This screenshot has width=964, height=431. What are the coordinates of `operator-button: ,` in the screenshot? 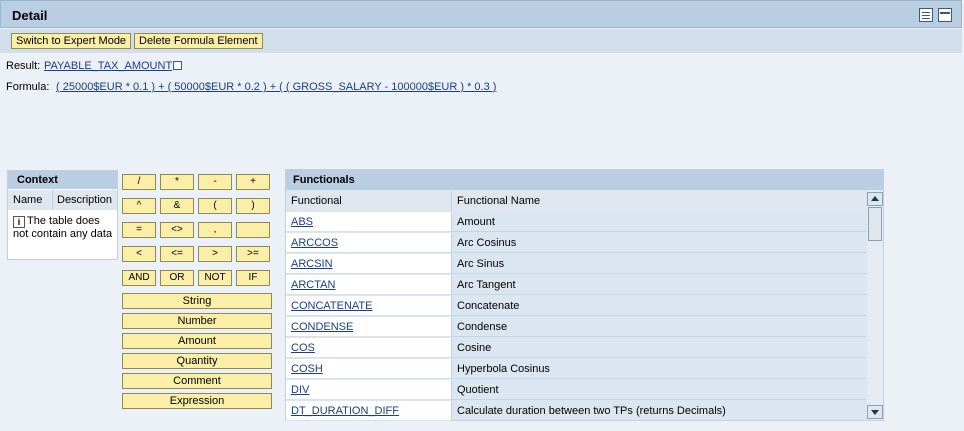 It's located at (215, 230).